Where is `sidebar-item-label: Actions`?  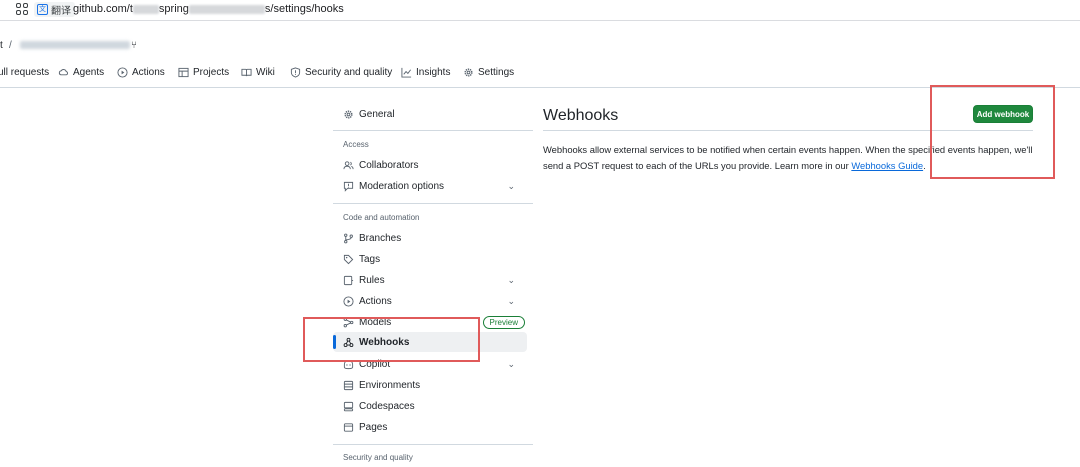
sidebar-item-label: Actions is located at coordinates (375, 301).